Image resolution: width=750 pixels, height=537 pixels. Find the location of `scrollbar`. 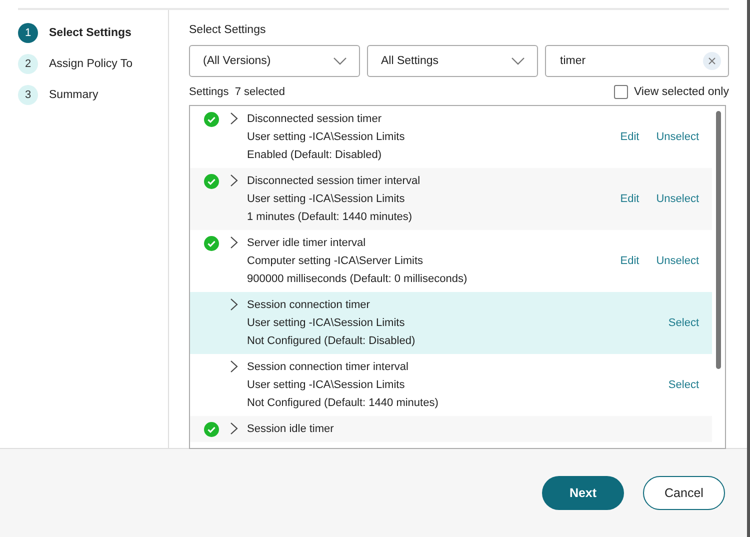

scrollbar is located at coordinates (718, 240).